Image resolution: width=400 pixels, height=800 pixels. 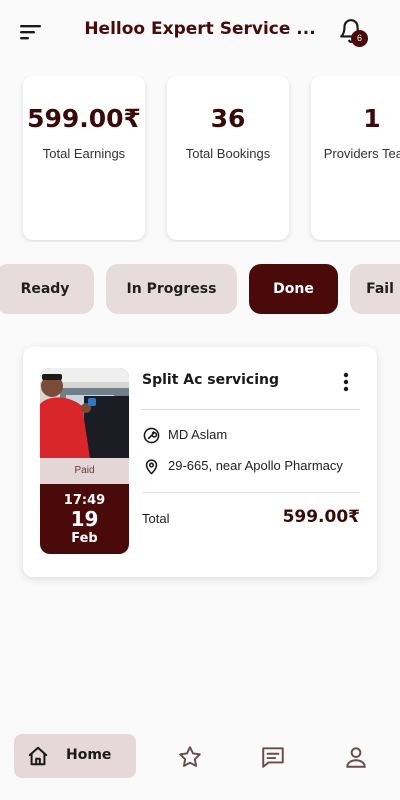 I want to click on provider-row: MD Aslam, so click(x=251, y=436).